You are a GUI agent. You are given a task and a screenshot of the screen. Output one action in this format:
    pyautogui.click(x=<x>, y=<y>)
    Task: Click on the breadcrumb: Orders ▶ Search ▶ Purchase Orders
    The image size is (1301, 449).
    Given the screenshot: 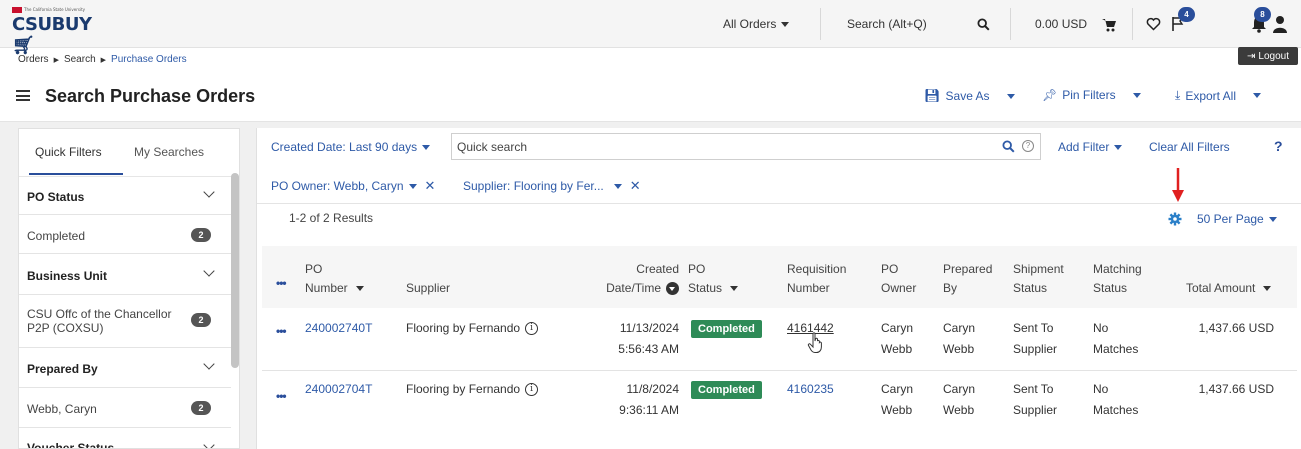 What is the action you would take?
    pyautogui.click(x=102, y=59)
    